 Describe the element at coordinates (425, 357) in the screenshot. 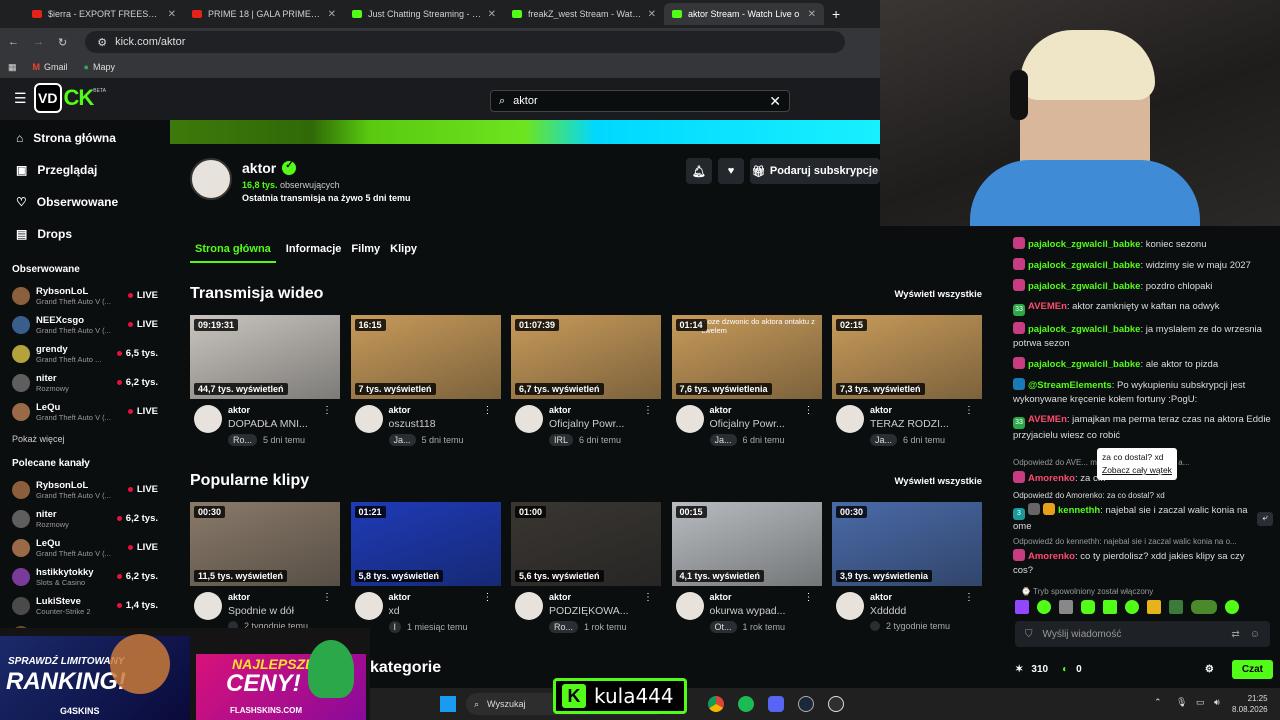

I see `video-thumbnail: 16:15 7 tys. wyświetleń` at that location.